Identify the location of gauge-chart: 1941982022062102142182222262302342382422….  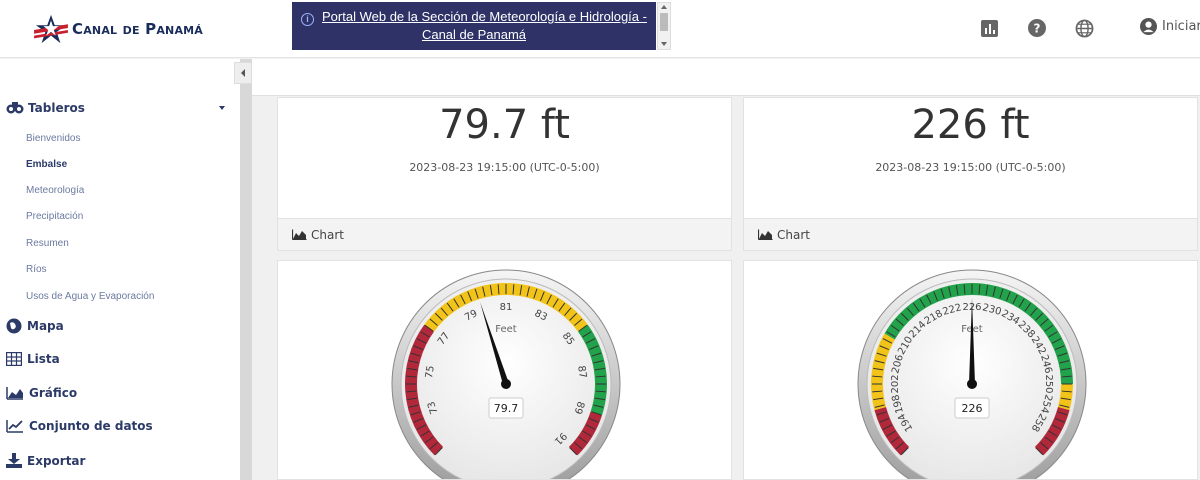
(972, 374).